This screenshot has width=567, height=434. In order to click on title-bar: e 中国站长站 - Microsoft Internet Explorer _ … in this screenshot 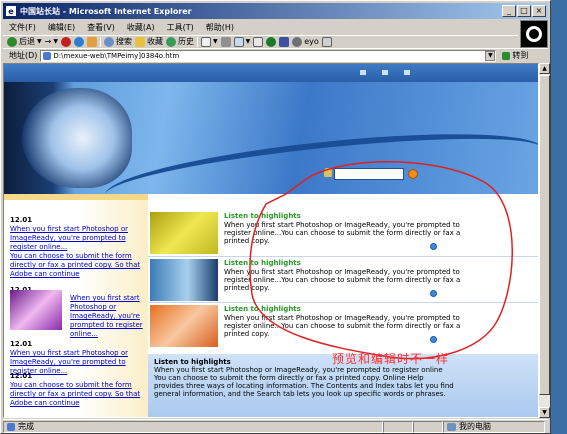, I will do `click(275, 11)`.